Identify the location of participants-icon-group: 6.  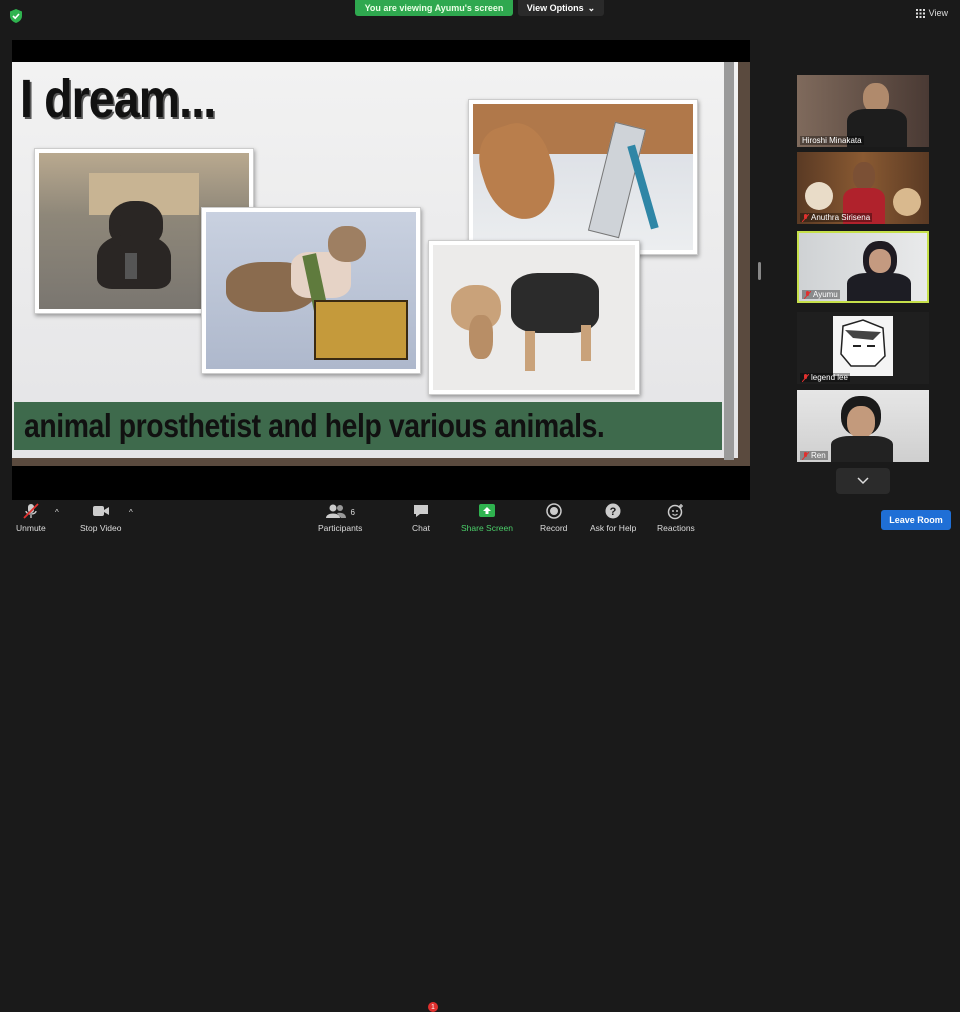
(340, 512).